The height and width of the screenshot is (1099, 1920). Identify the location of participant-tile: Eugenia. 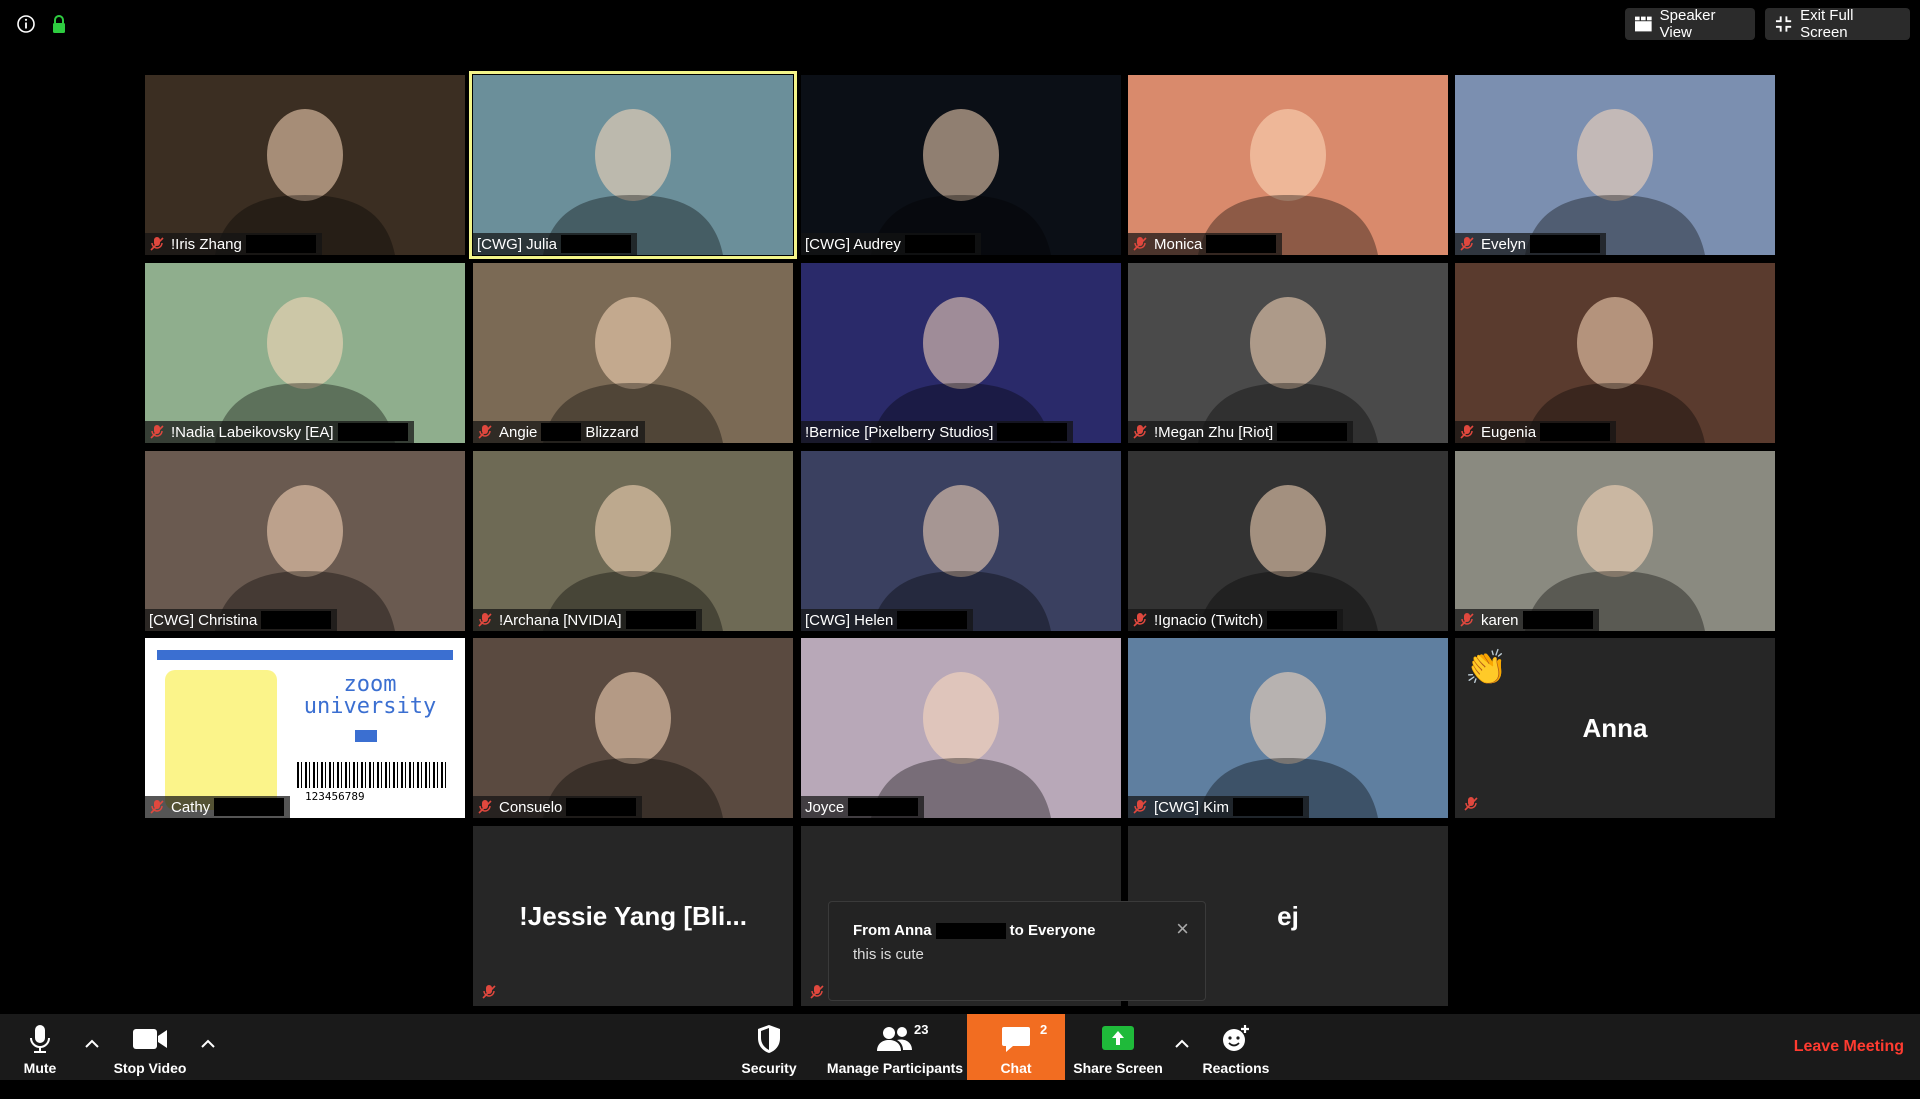
(1615, 353).